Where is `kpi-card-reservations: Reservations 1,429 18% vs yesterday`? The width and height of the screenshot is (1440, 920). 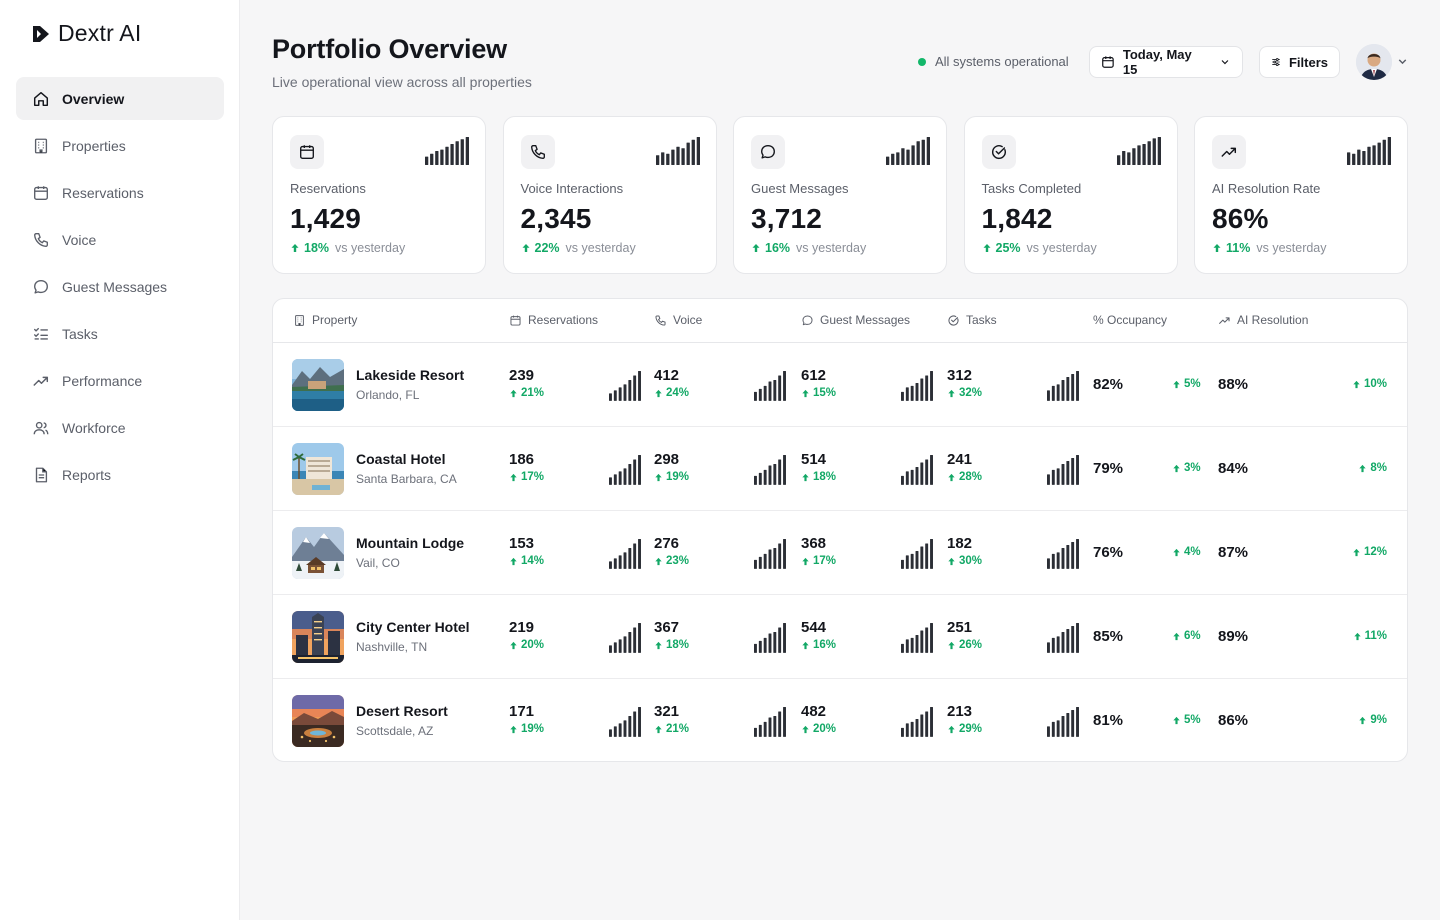
kpi-card-reservations: Reservations 1,429 18% vs yesterday is located at coordinates (379, 195).